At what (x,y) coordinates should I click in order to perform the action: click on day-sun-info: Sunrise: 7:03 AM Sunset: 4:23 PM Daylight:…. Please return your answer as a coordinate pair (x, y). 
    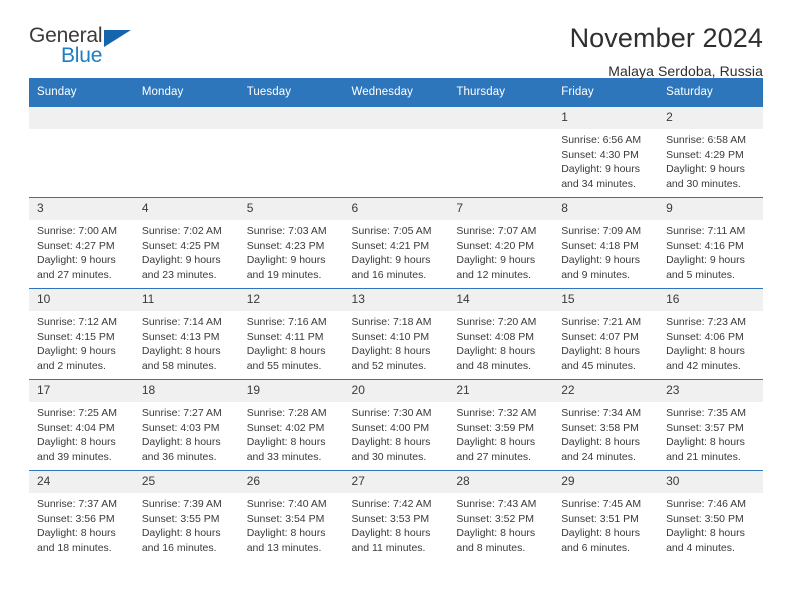
    Looking at the image, I should click on (291, 251).